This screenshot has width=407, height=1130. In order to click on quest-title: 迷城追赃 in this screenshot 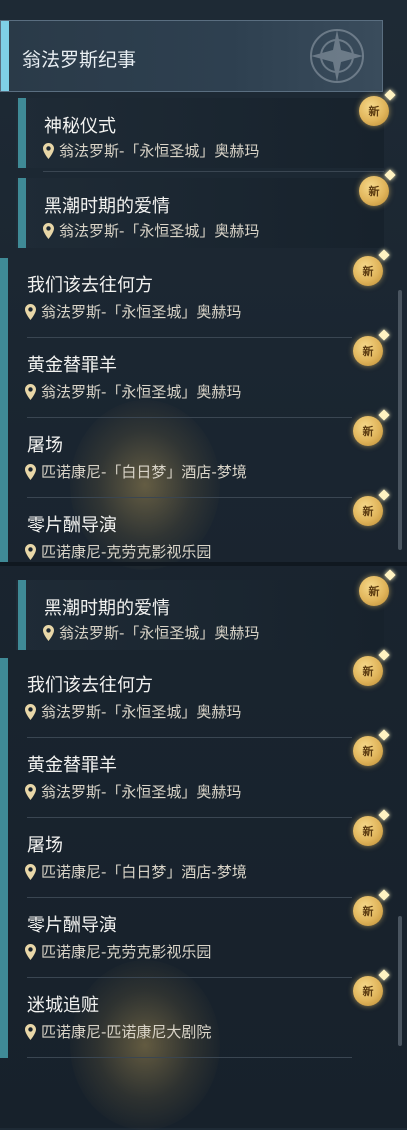, I will do `click(63, 1005)`.